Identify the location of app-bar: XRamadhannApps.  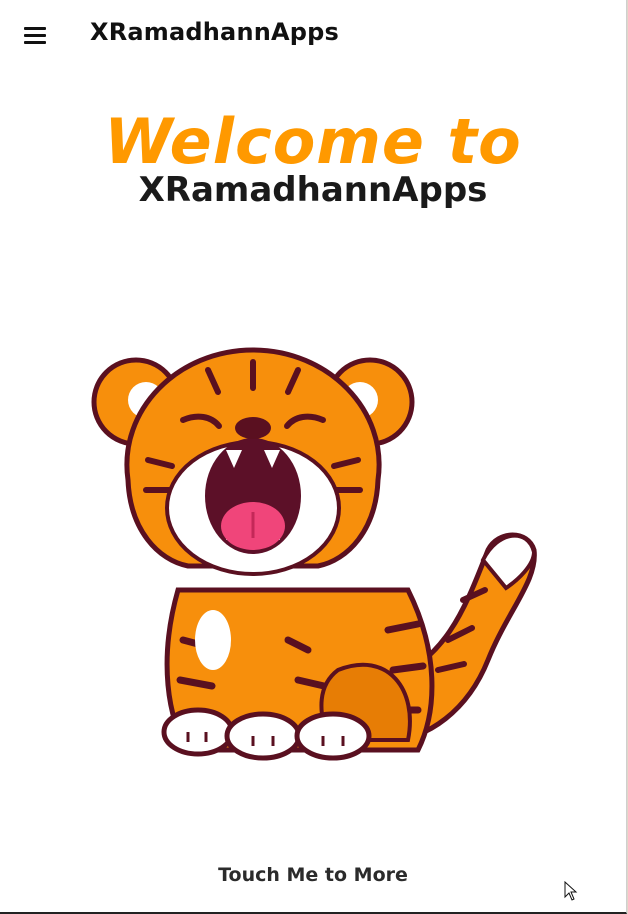
(313, 36).